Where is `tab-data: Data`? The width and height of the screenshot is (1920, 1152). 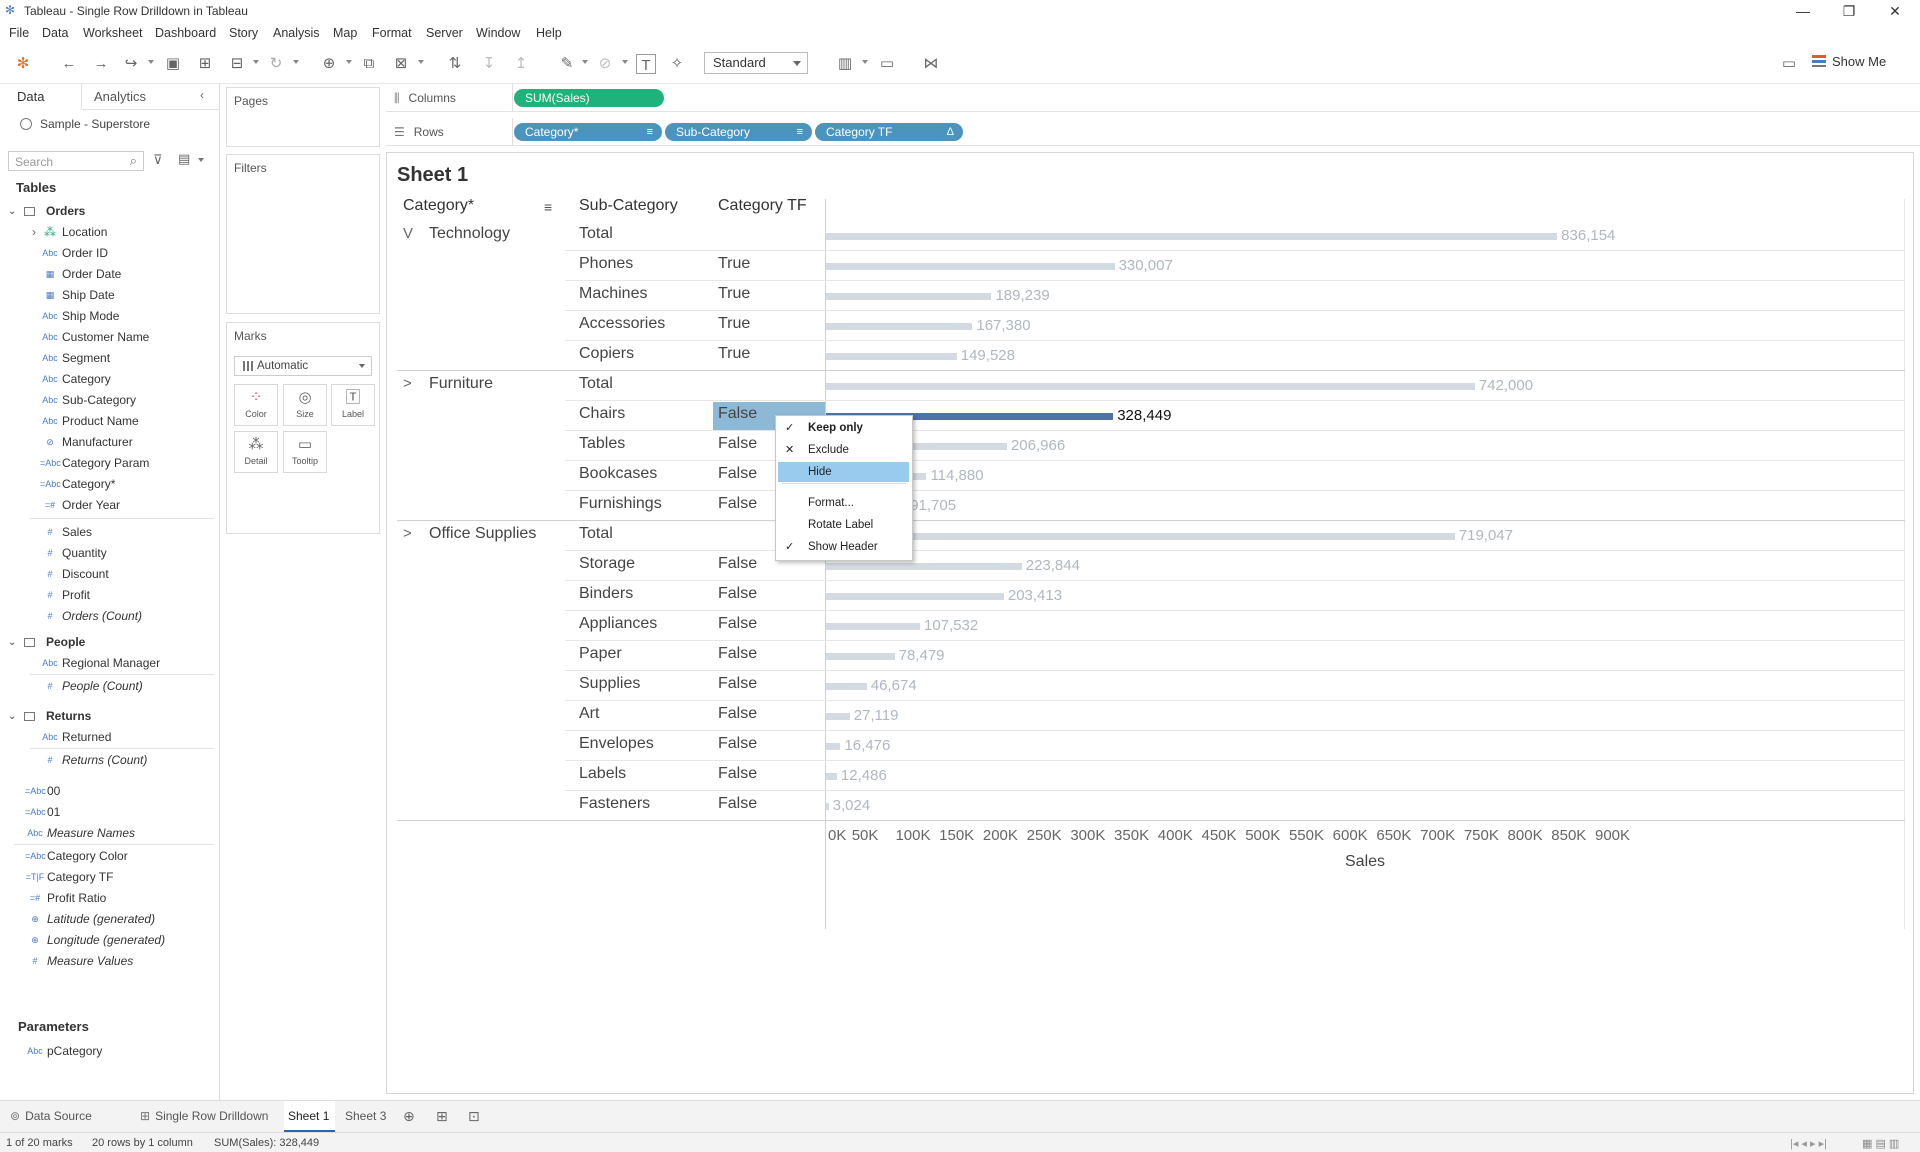
tab-data: Data is located at coordinates (41, 97).